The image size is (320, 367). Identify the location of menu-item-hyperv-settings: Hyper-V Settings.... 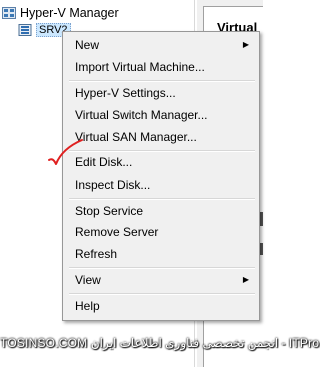
(165, 93).